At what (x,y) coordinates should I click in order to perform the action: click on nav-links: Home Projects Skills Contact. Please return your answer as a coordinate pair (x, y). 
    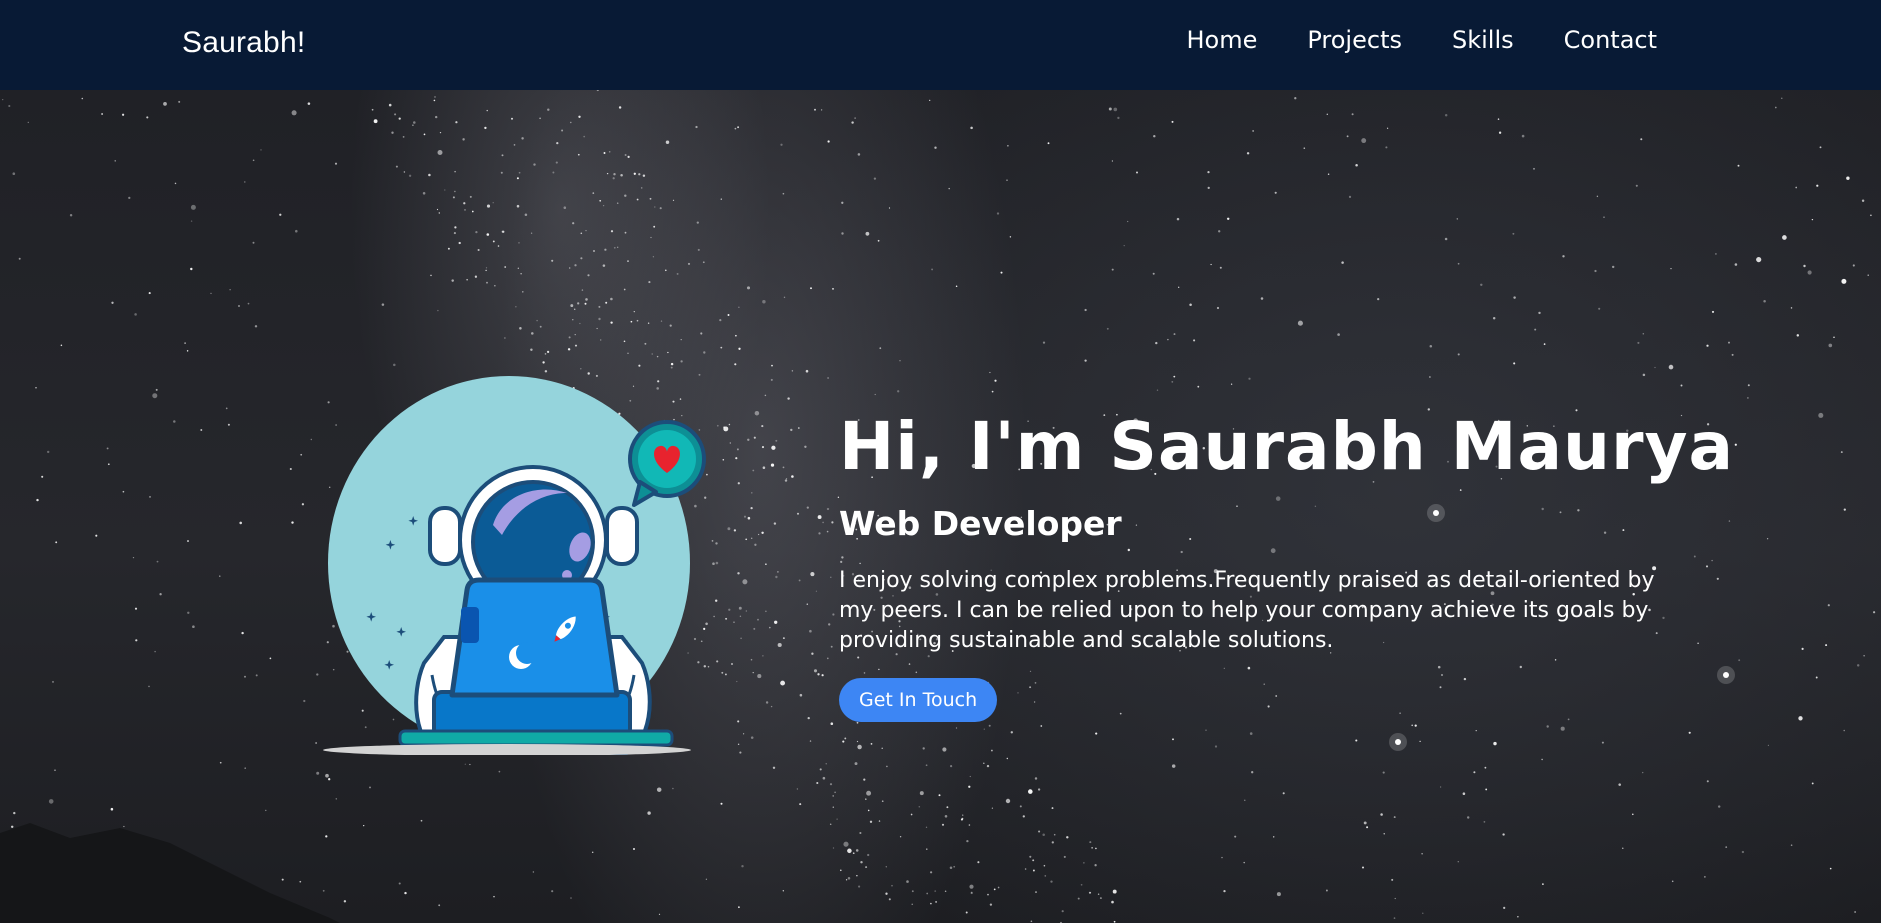
    Looking at the image, I should click on (1421, 40).